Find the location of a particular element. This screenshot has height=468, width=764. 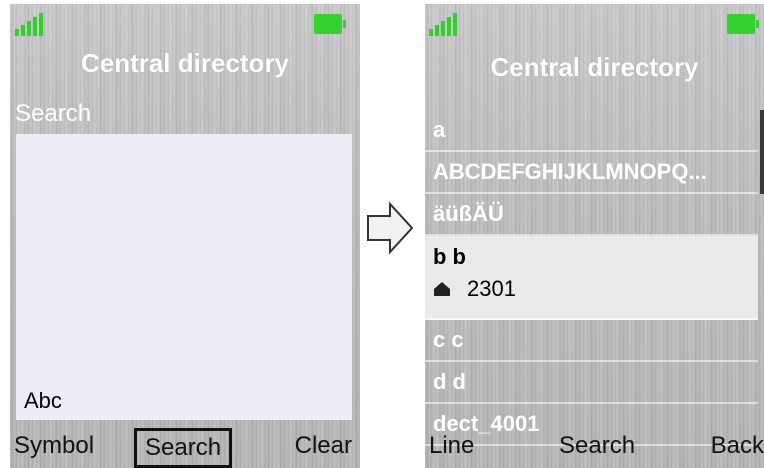

scrollbar is located at coordinates (762, 152).